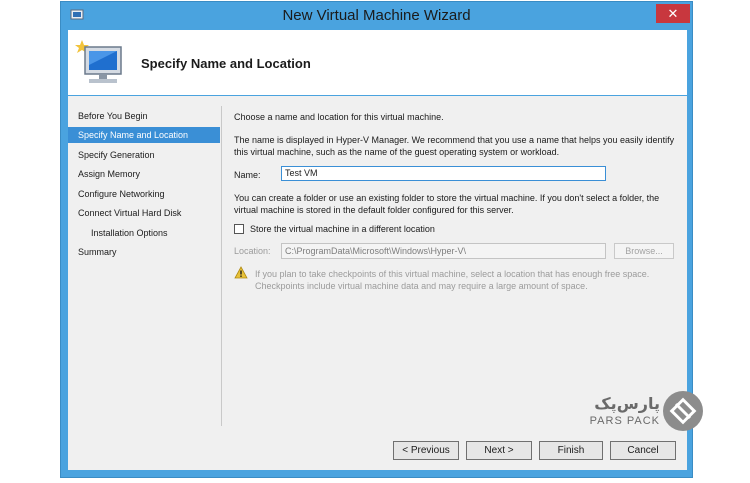 The image size is (750, 483). Describe the element at coordinates (443, 173) in the screenshot. I see `vm-name-input: Test VM` at that location.